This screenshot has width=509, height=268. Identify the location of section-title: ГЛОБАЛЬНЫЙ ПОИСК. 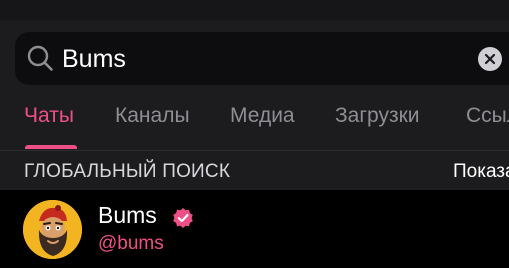
(127, 171).